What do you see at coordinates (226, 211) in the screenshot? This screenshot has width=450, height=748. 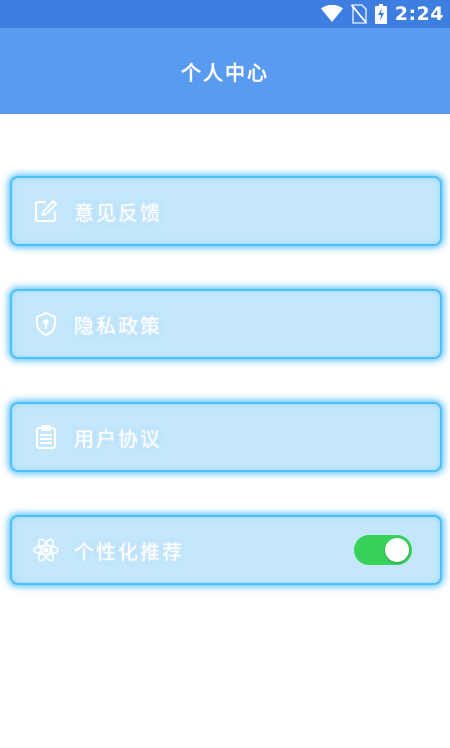 I see `menu-item-feedback: 意见反馈` at bounding box center [226, 211].